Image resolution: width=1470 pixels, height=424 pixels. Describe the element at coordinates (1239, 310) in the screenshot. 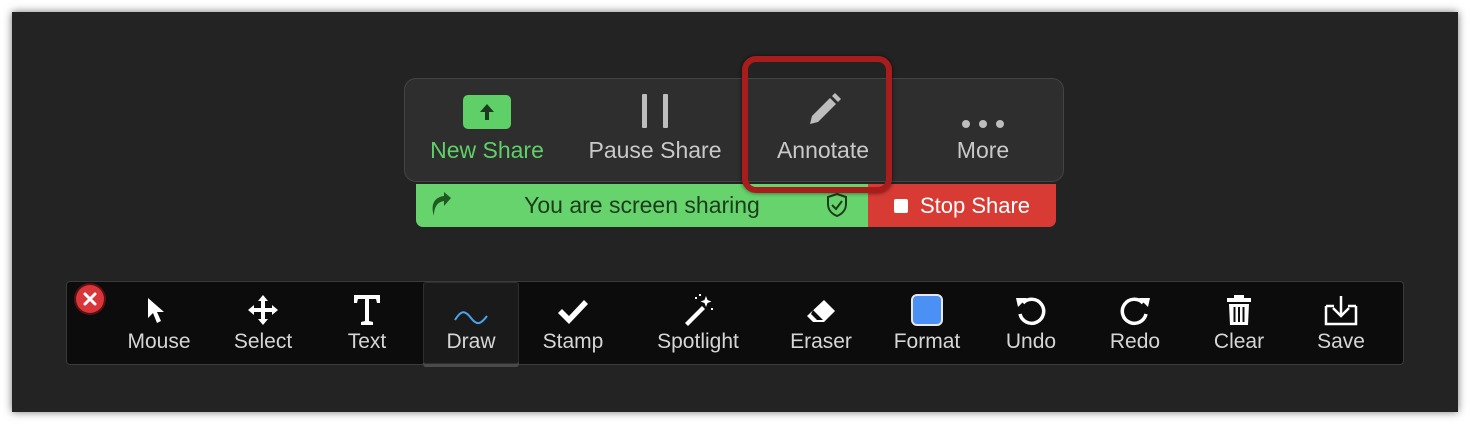

I see `trash-icon` at that location.